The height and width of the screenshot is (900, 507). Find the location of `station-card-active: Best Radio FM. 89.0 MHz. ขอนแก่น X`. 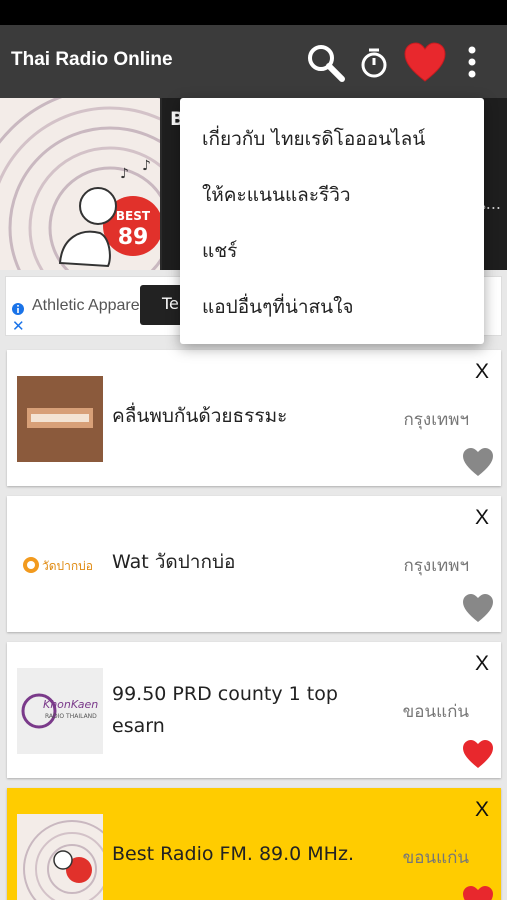

station-card-active: Best Radio FM. 89.0 MHz. ขอนแก่น X is located at coordinates (254, 844).